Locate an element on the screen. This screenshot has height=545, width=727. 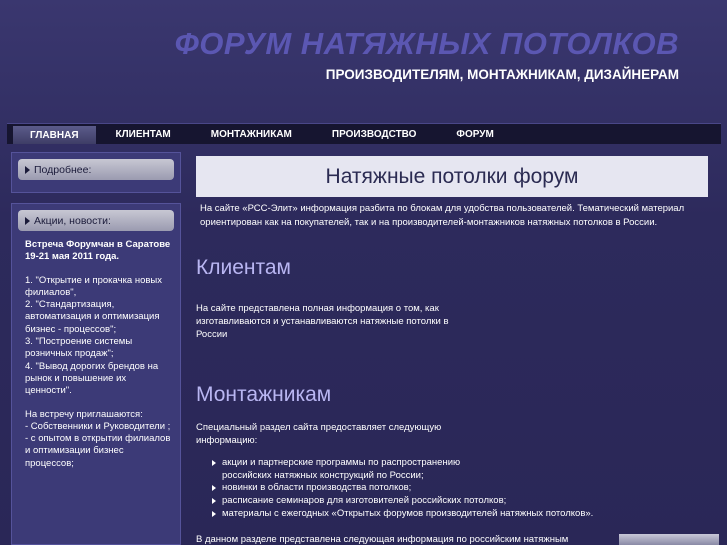
nav-item-clients: КЛИЕНТАМ is located at coordinates (143, 134).